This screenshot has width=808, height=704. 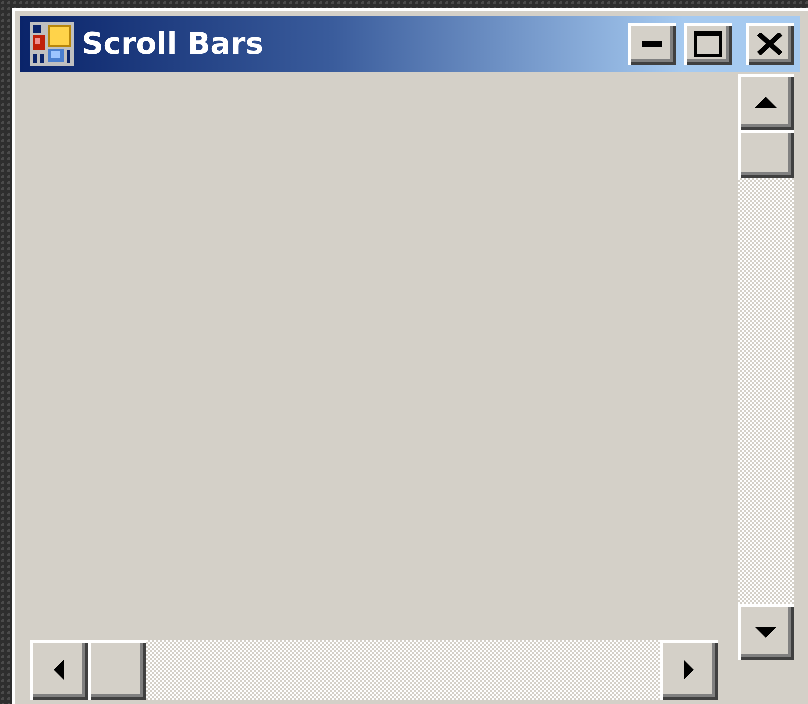 I want to click on scroll-down-button, so click(x=766, y=632).